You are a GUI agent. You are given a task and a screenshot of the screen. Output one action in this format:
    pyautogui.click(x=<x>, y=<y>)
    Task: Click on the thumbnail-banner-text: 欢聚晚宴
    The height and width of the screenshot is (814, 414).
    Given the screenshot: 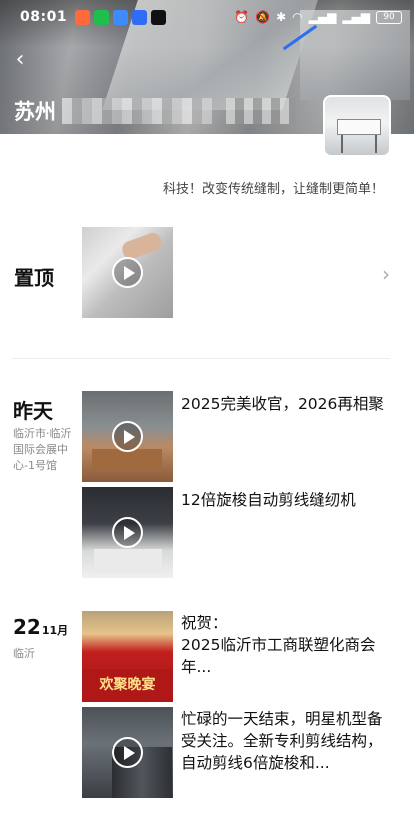 What is the action you would take?
    pyautogui.click(x=127, y=685)
    